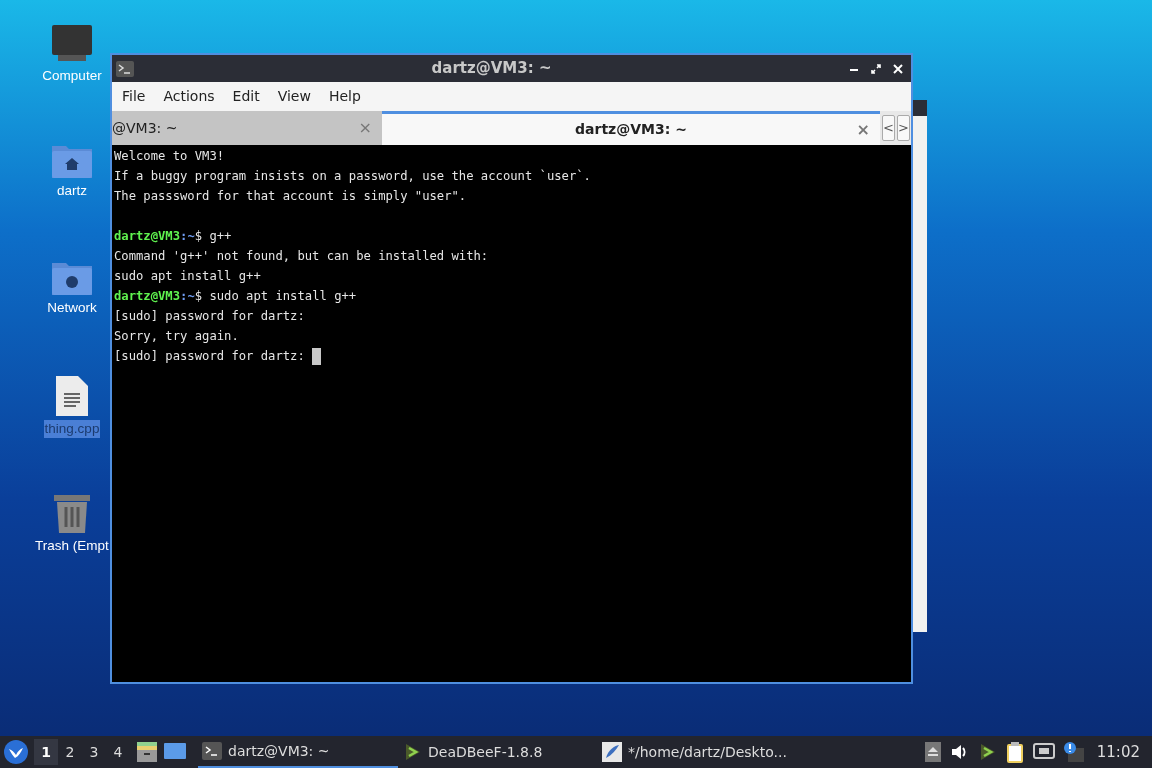 The height and width of the screenshot is (768, 1152). What do you see at coordinates (72, 44) in the screenshot?
I see `monitor-icon` at bounding box center [72, 44].